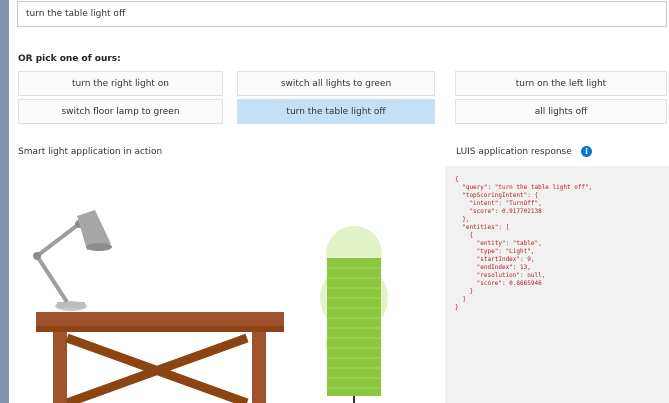  What do you see at coordinates (561, 83) in the screenshot?
I see `suggestion-button-left-light-on: turn on the left light` at bounding box center [561, 83].